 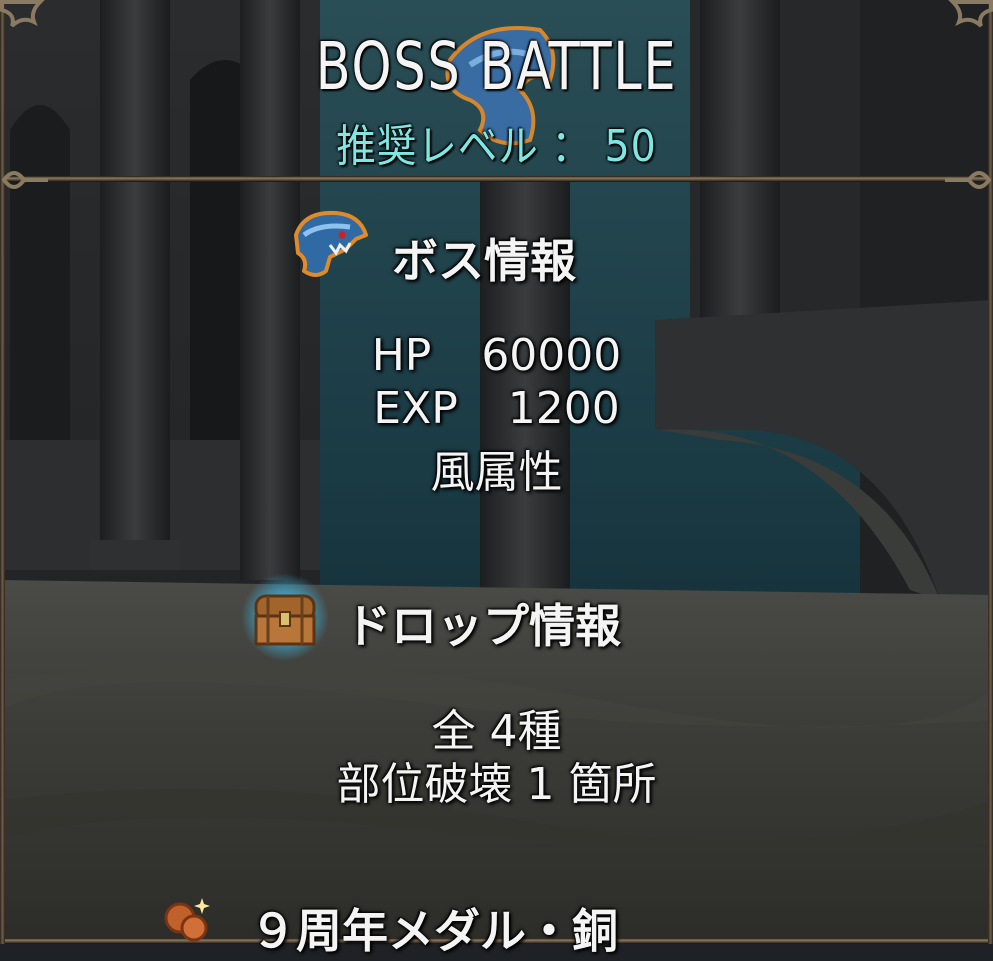 I want to click on boss-hp: HP 60000, so click(x=496, y=355).